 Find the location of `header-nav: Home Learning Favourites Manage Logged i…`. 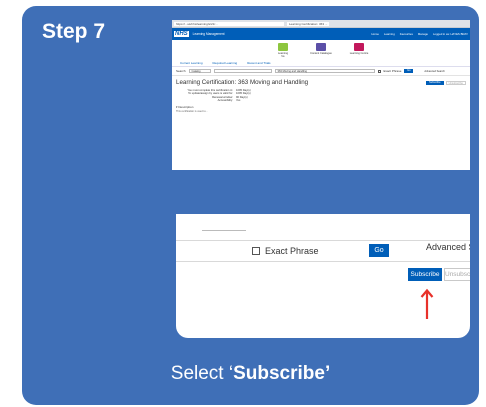

header-nav: Home Learning Favourites Manage Logged i… is located at coordinates (419, 34).